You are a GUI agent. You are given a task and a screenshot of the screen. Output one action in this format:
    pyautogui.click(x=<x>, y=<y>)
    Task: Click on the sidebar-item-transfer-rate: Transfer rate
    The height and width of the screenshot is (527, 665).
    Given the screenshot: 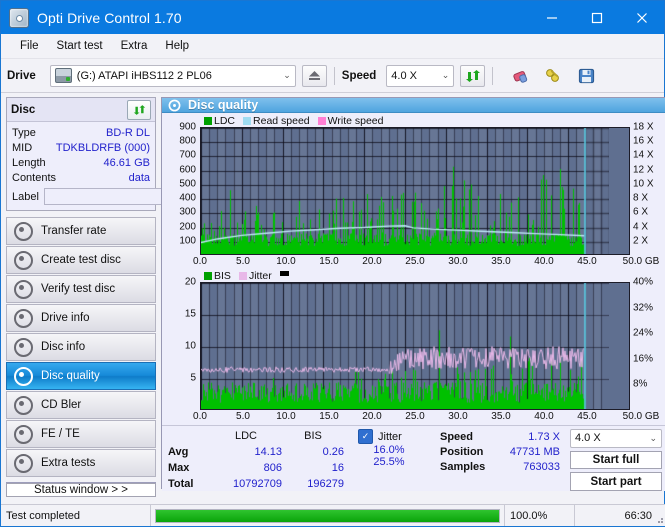 What is the action you would take?
    pyautogui.click(x=81, y=231)
    